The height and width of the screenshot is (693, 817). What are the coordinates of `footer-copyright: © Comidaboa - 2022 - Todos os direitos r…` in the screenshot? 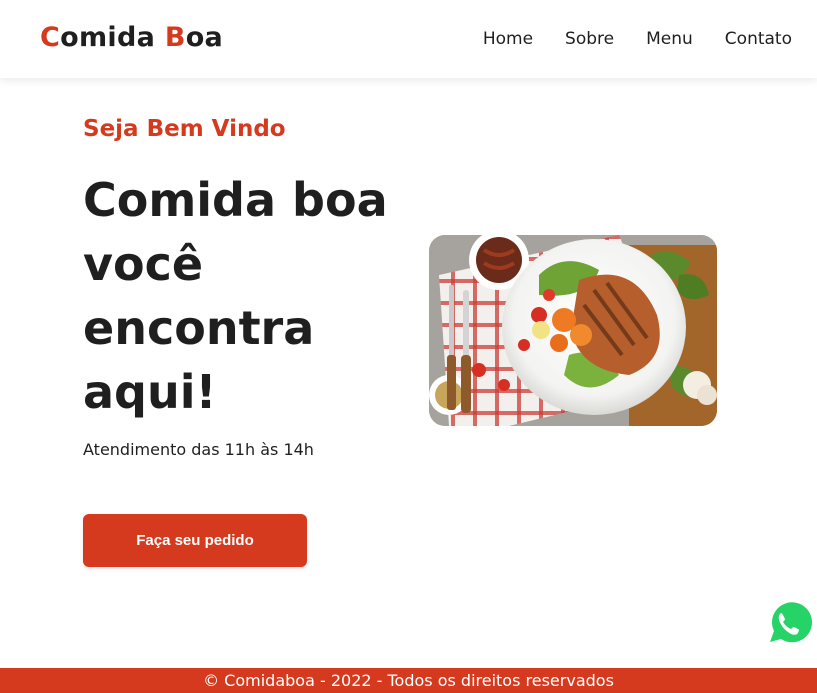 It's located at (408, 680).